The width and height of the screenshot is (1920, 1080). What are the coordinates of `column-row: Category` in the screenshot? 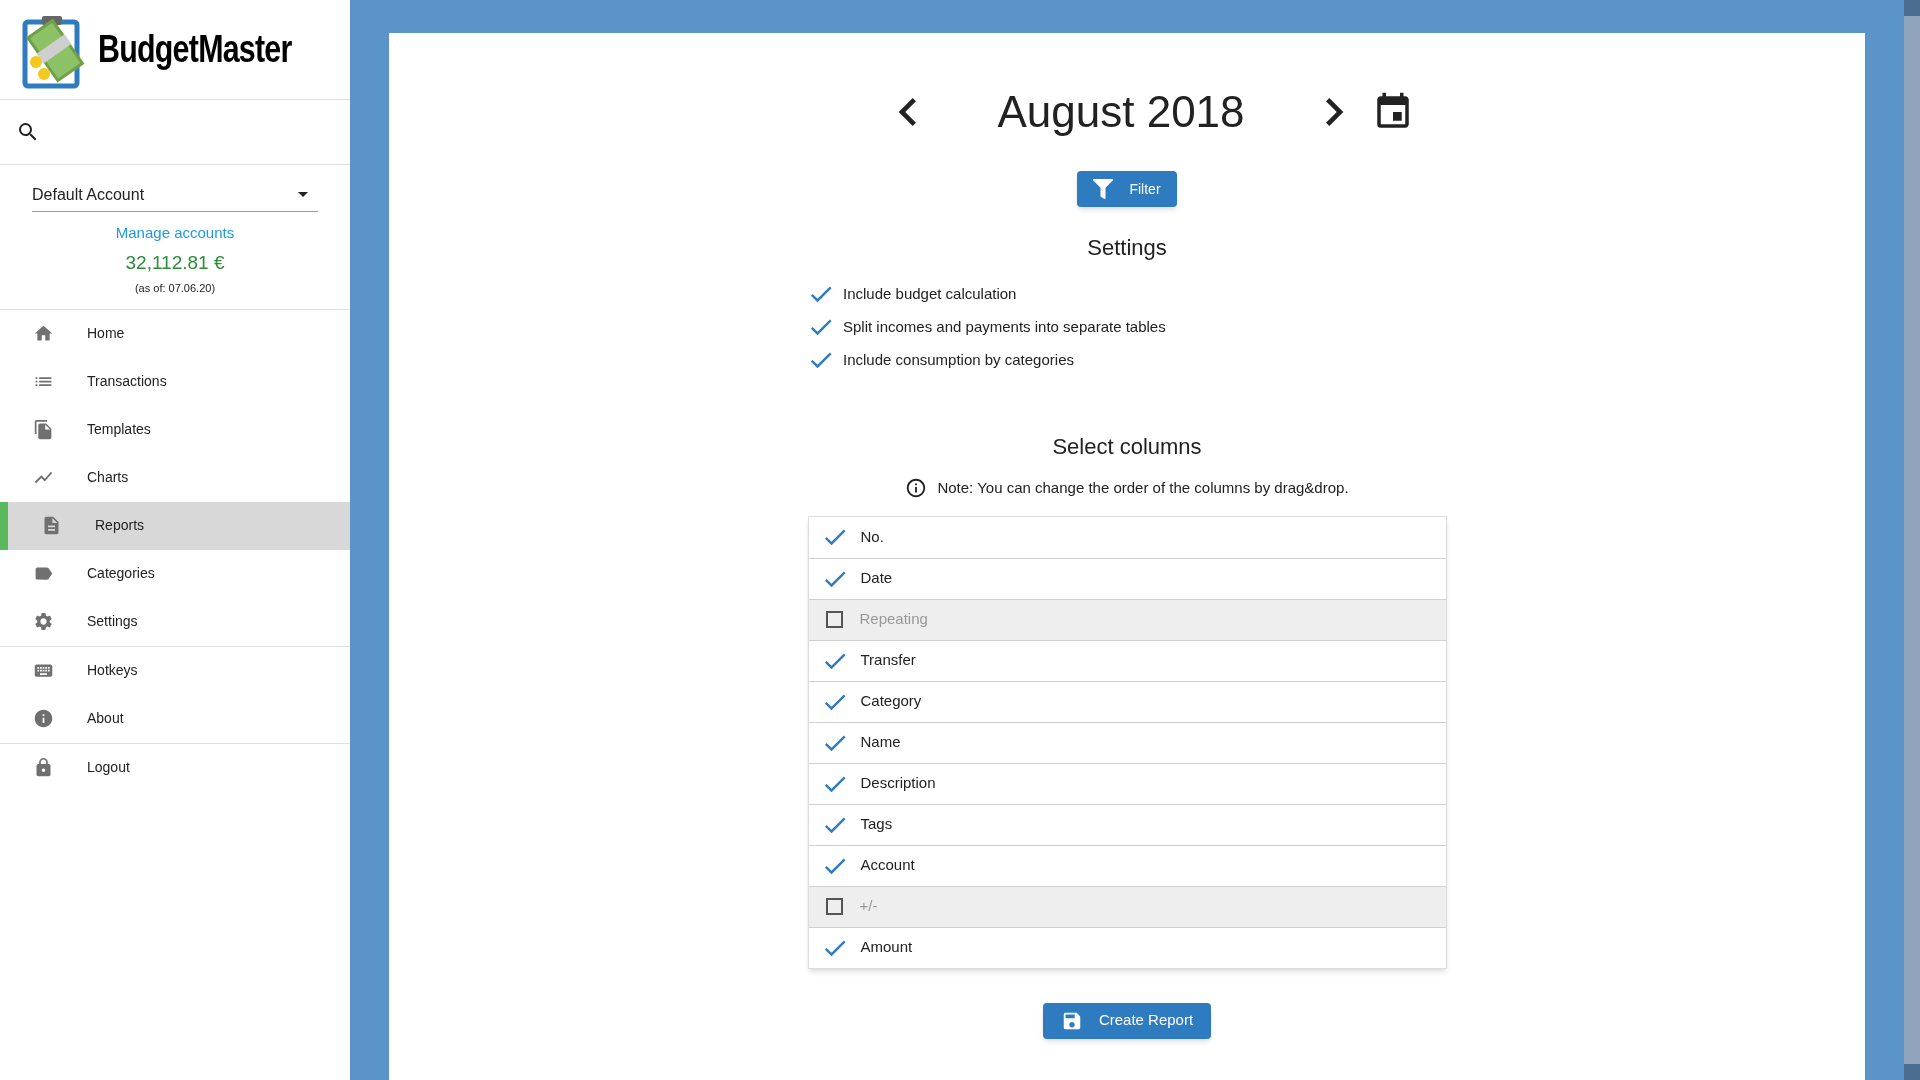 It's located at (1127, 701).